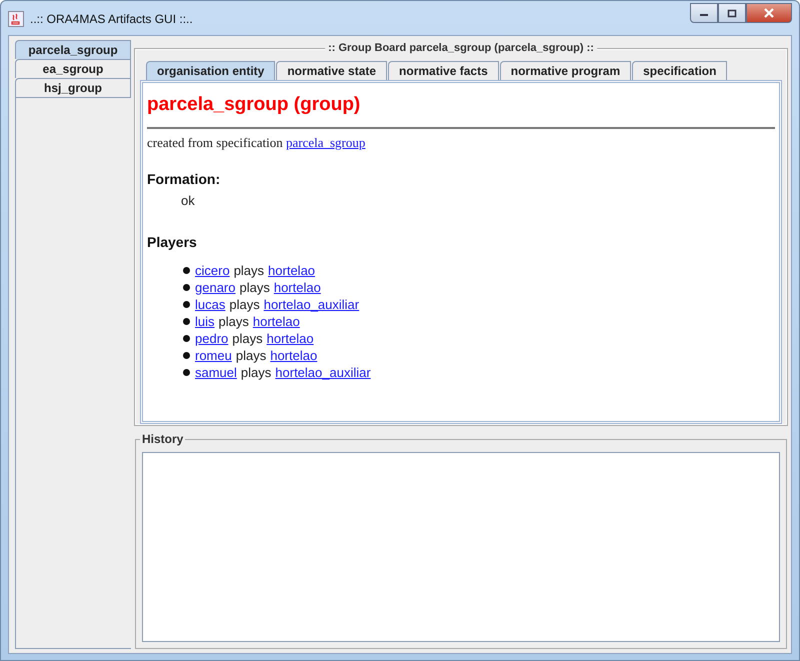  Describe the element at coordinates (112, 19) in the screenshot. I see `window-title: ..:: ORA4MAS Artifacts GUI ::..` at that location.